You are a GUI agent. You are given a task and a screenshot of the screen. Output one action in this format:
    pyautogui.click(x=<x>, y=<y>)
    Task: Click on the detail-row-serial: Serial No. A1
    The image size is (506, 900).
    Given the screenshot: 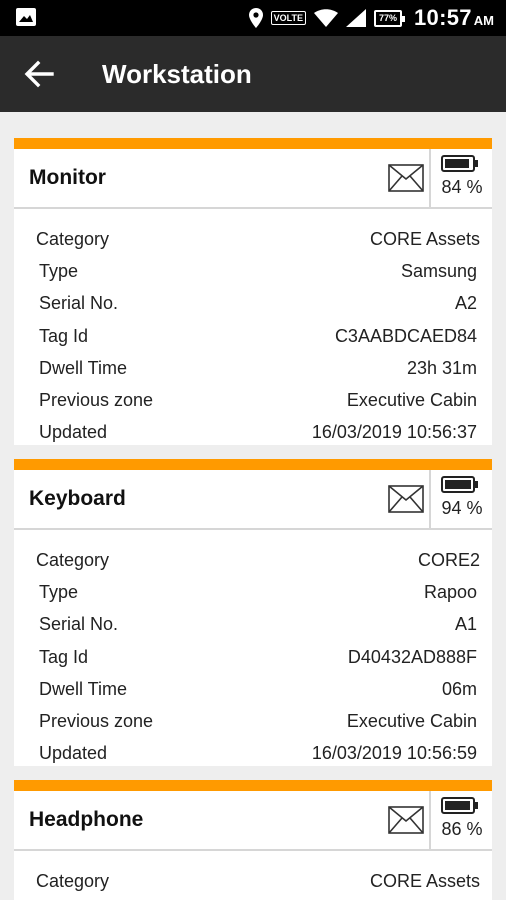 What is the action you would take?
    pyautogui.click(x=258, y=625)
    